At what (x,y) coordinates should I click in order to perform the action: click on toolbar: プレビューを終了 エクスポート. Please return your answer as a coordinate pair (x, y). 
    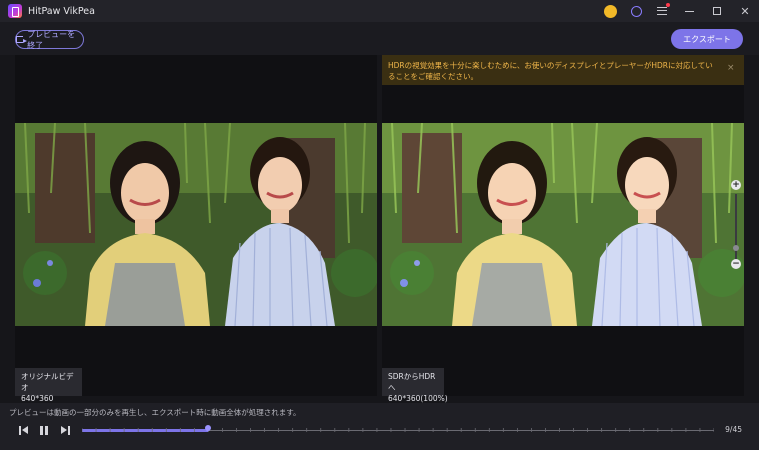
    Looking at the image, I should click on (379, 38).